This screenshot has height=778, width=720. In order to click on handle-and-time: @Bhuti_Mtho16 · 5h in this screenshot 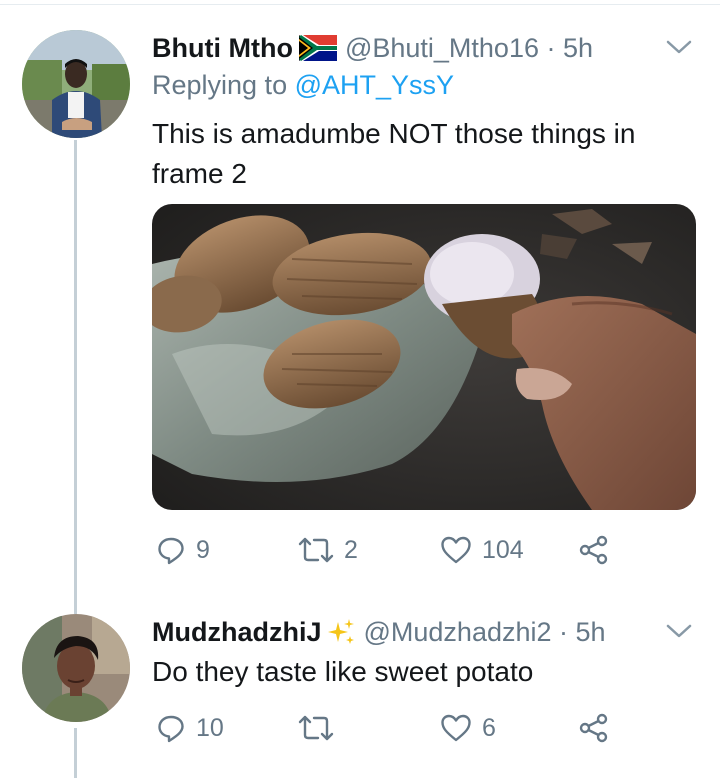, I will do `click(469, 48)`.